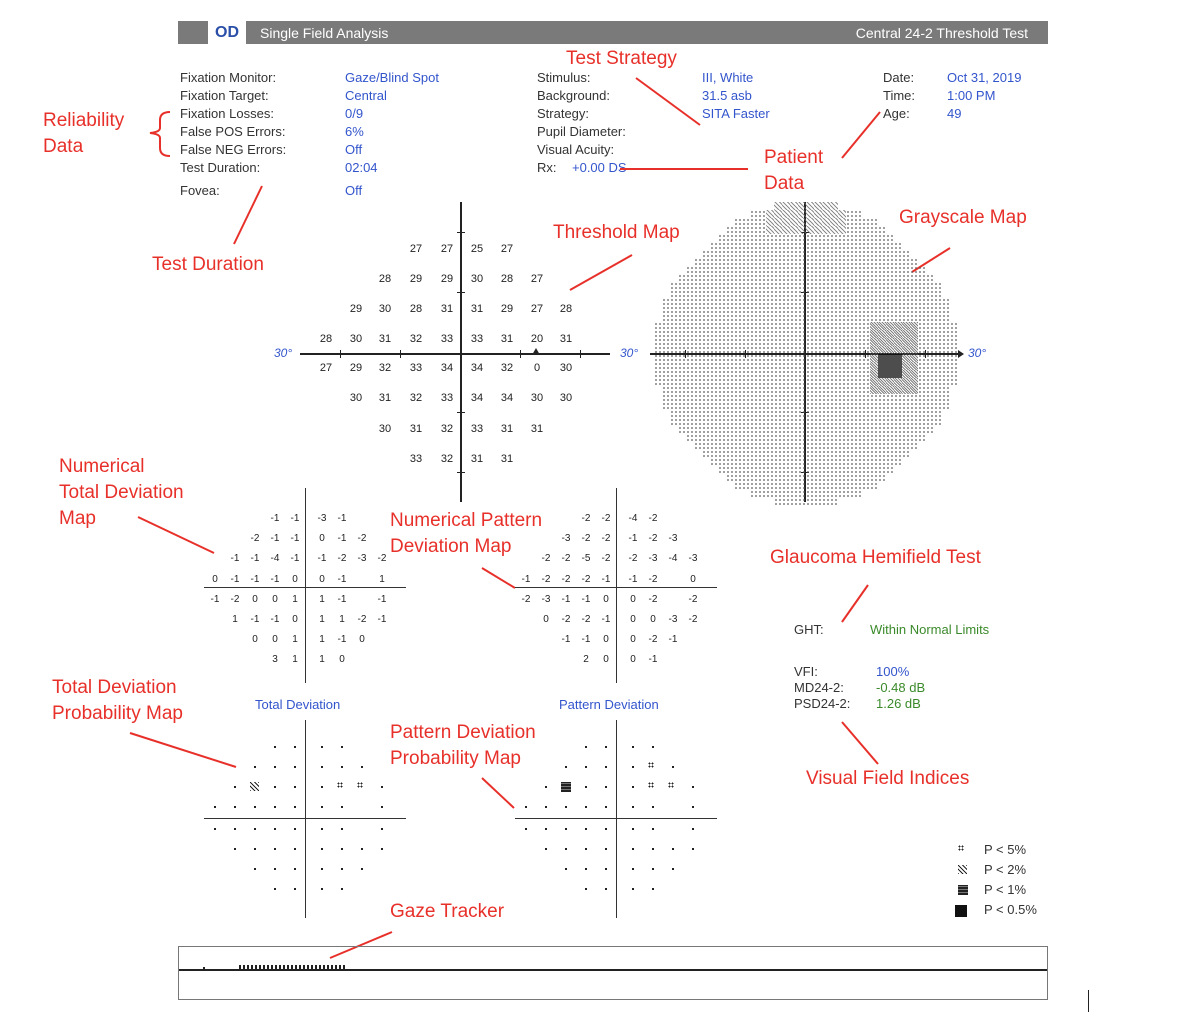 Image resolution: width=1200 pixels, height=1014 pixels. Describe the element at coordinates (1005, 869) in the screenshot. I see `legend-label: P < 2%` at that location.